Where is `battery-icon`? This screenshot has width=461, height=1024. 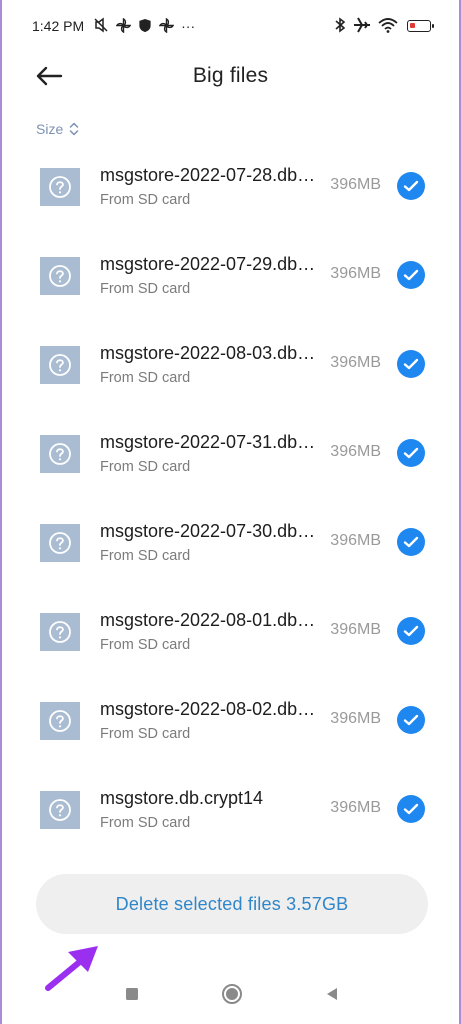
battery-icon is located at coordinates (420, 26).